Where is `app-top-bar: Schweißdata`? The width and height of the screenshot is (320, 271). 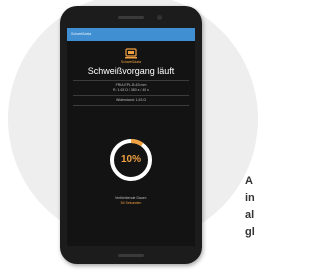
app-top-bar: Schweißdata is located at coordinates (131, 34).